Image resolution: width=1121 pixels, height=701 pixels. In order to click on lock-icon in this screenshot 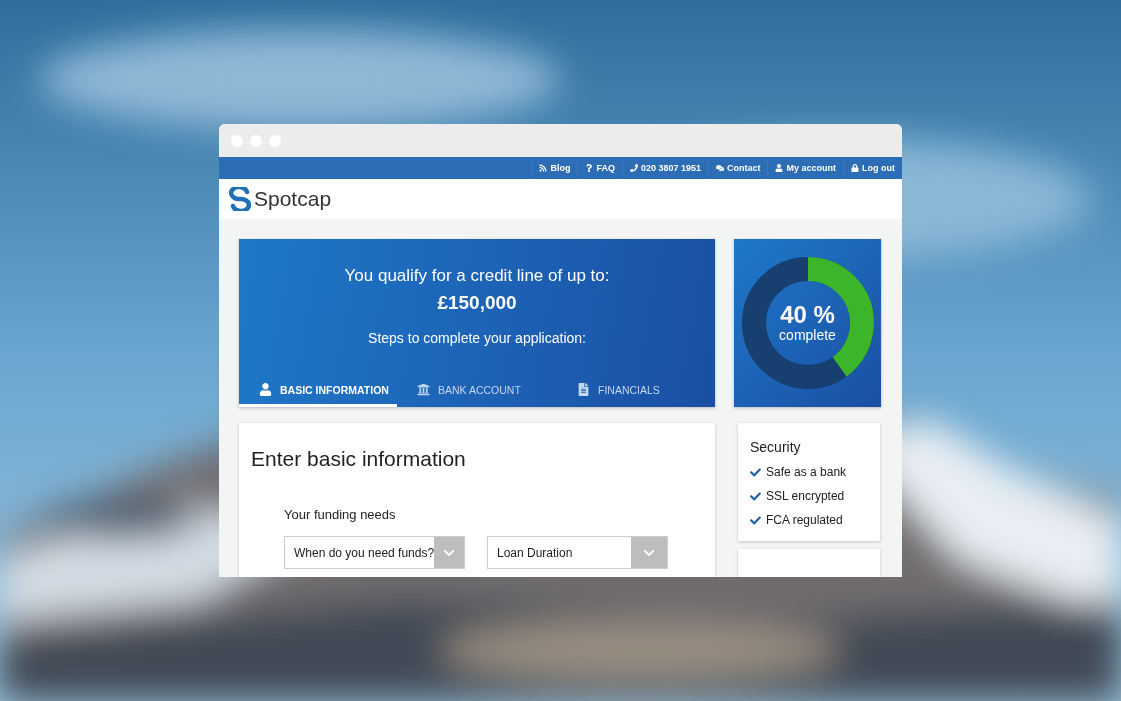, I will do `click(855, 168)`.